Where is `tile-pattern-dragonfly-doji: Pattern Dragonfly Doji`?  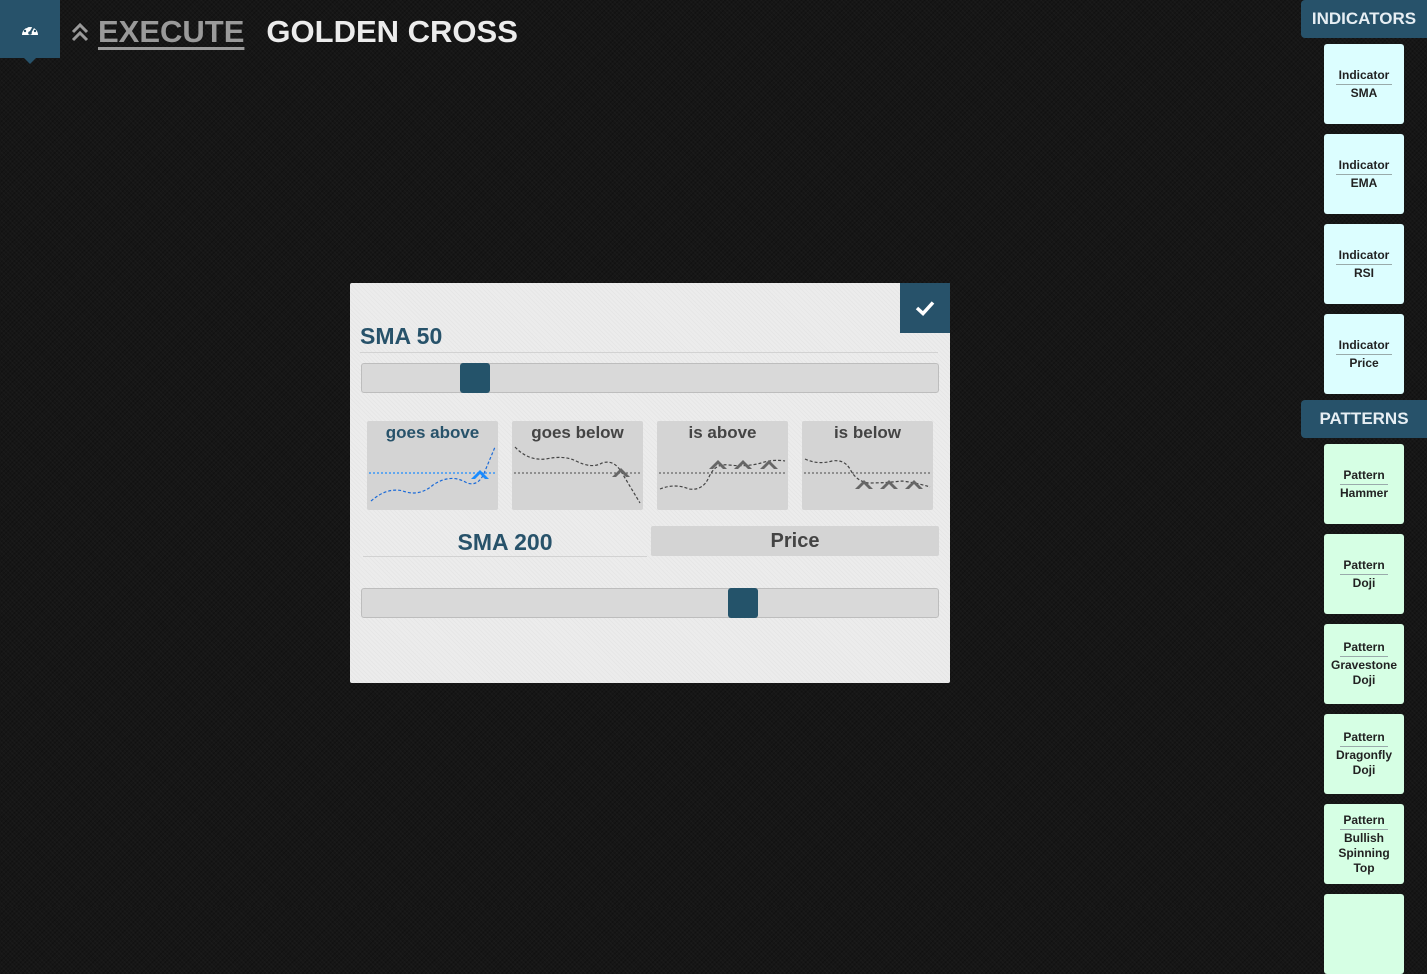 tile-pattern-dragonfly-doji: Pattern Dragonfly Doji is located at coordinates (1364, 754).